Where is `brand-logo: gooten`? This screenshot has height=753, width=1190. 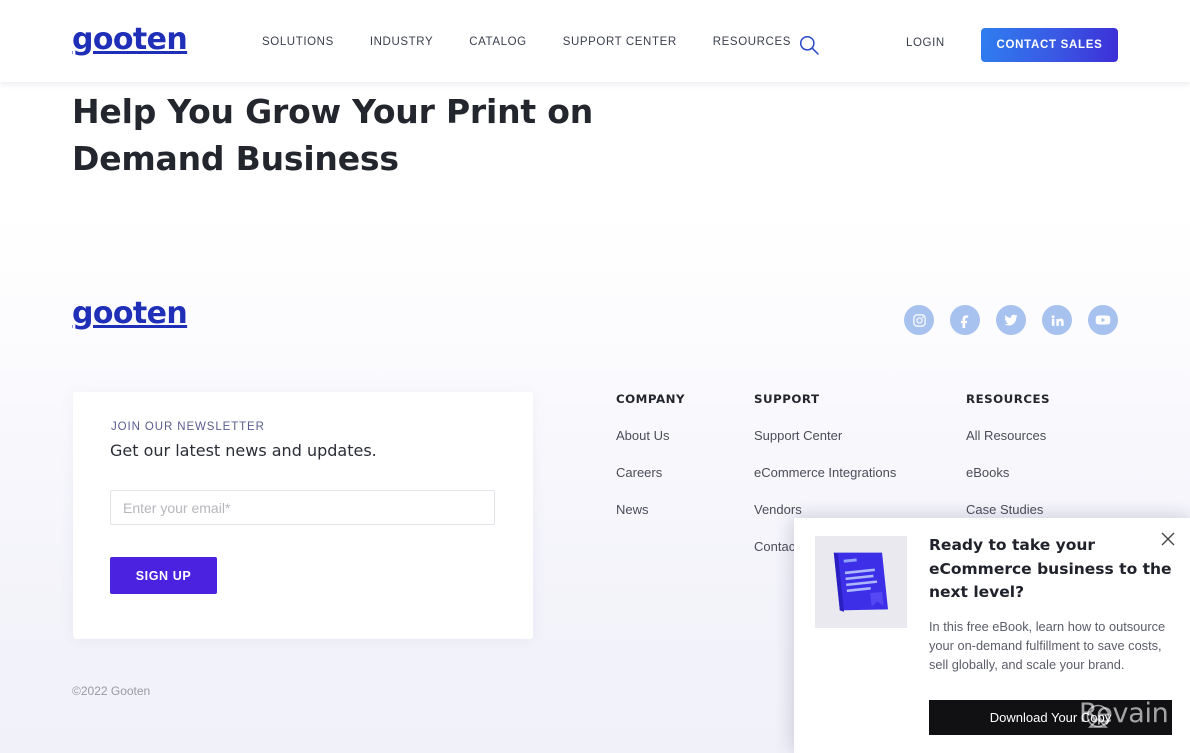
brand-logo: gooten is located at coordinates (130, 40).